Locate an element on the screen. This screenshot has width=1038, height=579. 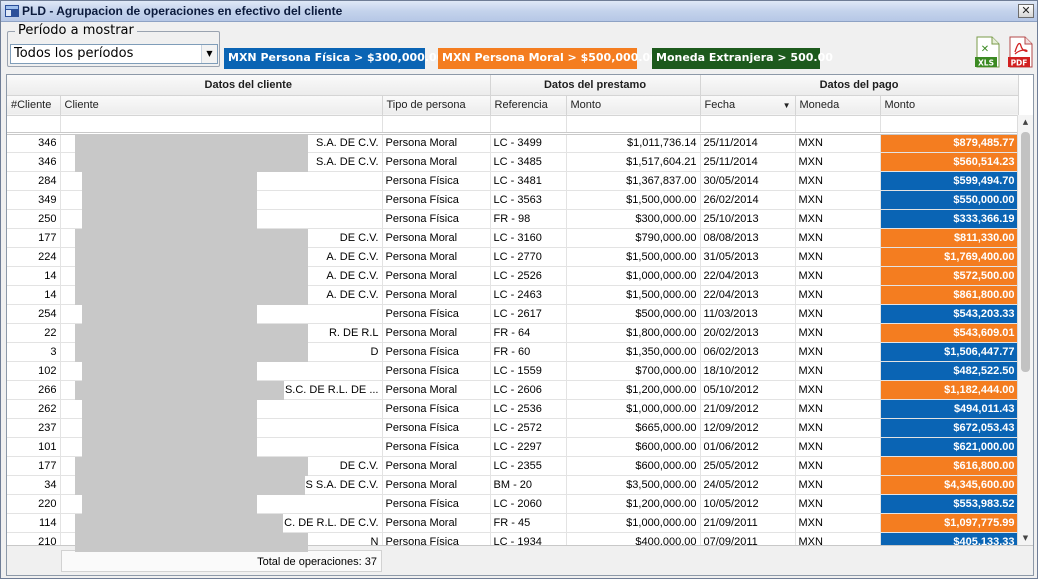
cell-monto-pago: $599,494.70 is located at coordinates (949, 181).